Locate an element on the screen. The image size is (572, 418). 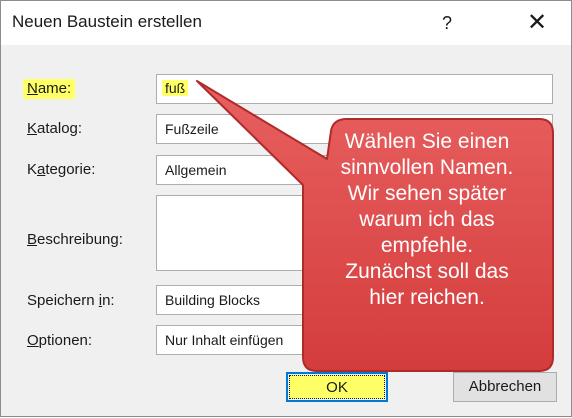
callout-line: Wir sehen später is located at coordinates (427, 193).